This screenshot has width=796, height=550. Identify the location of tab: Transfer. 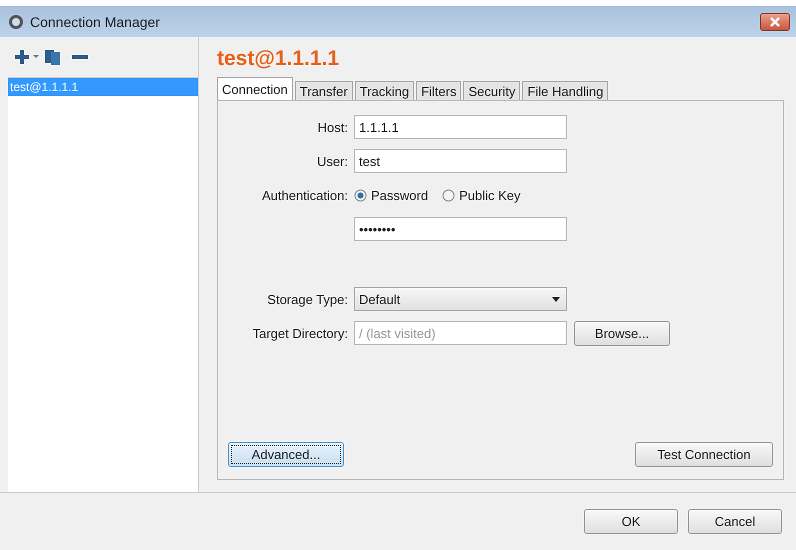
(323, 91).